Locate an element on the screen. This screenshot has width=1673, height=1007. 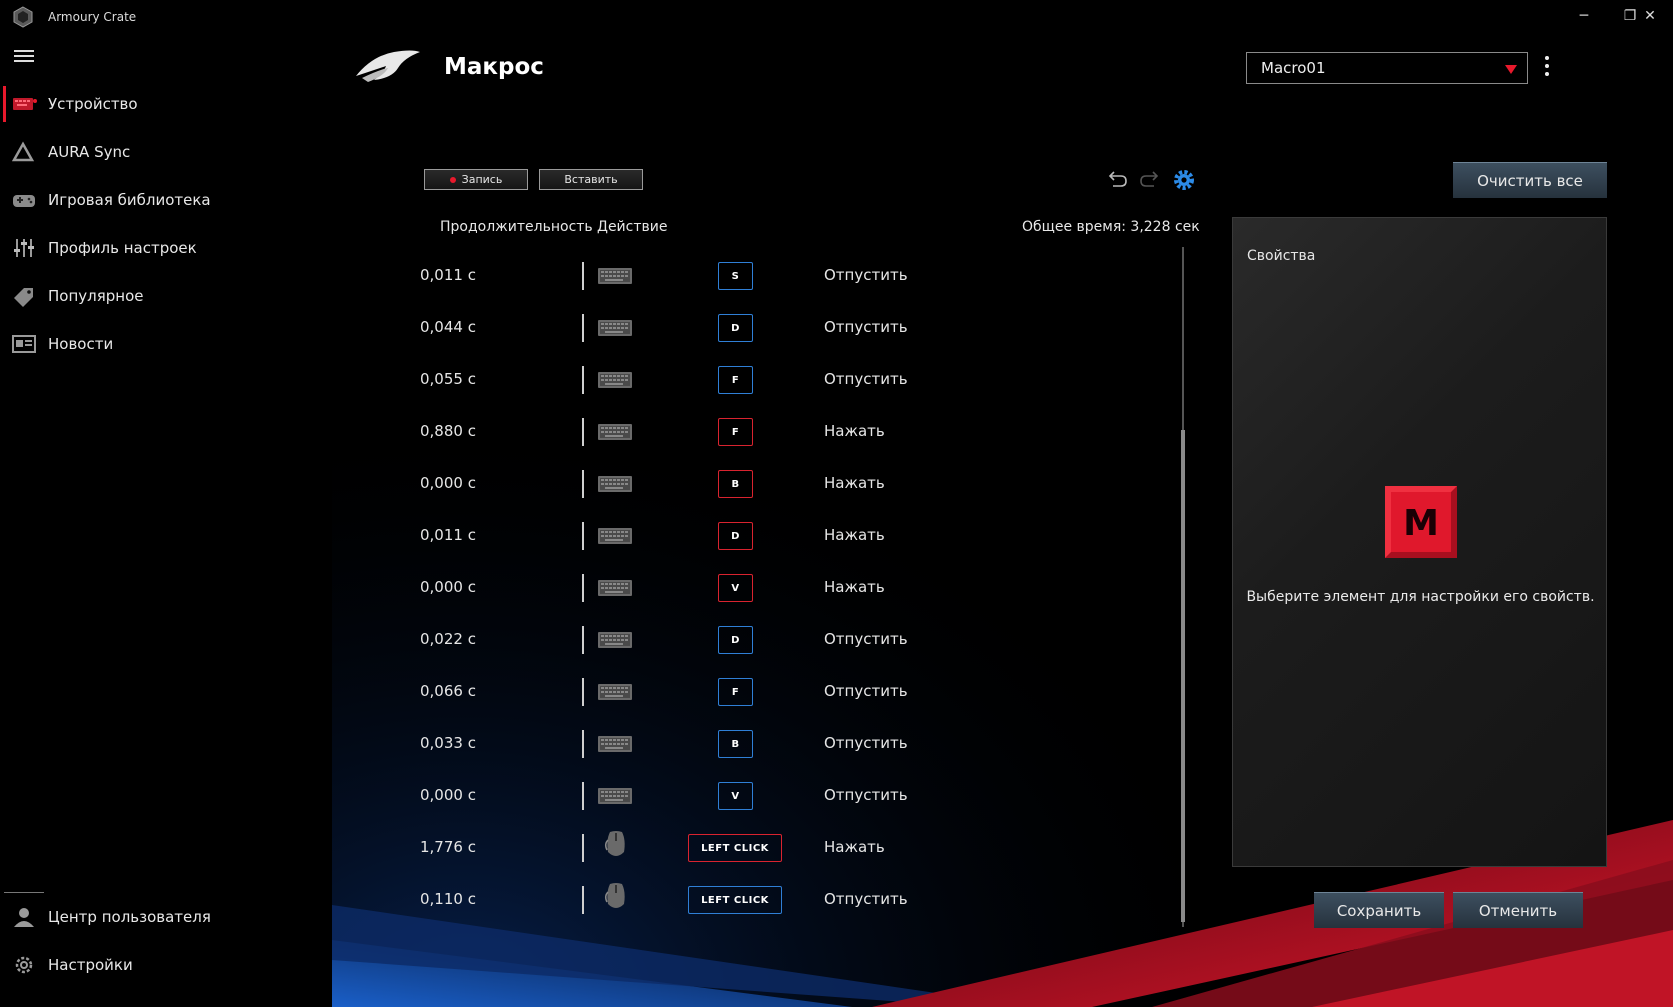
sidebar-item-label: AURA Sync is located at coordinates (89, 152).